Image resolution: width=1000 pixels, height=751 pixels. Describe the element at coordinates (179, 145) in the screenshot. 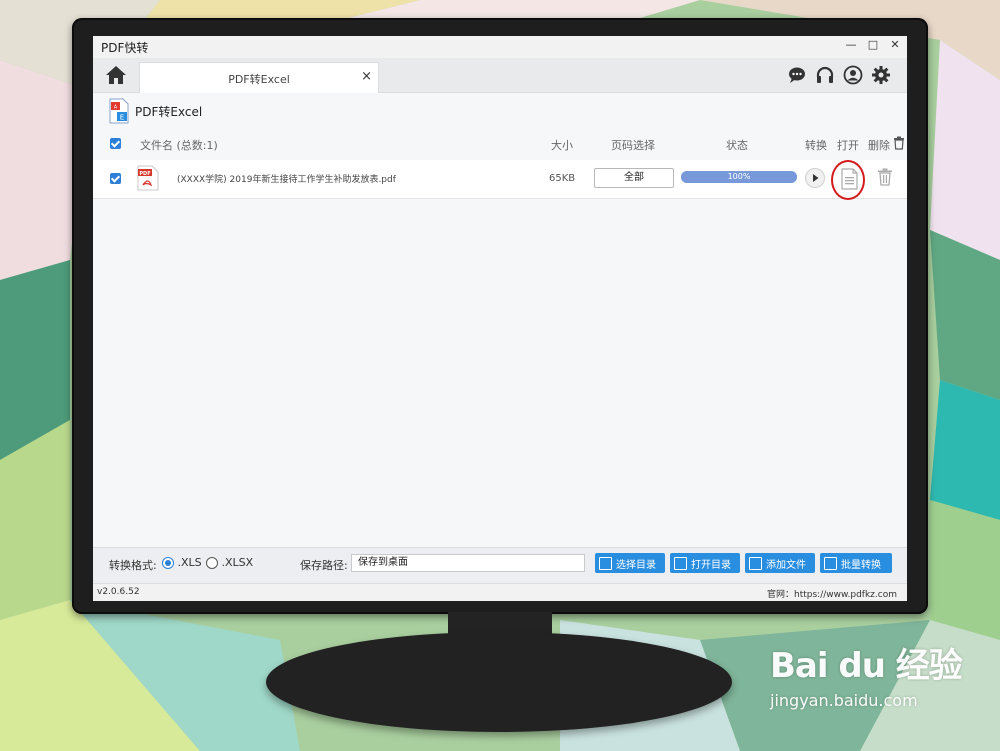

I see `col-filename: 文件名 (总数:1)` at that location.